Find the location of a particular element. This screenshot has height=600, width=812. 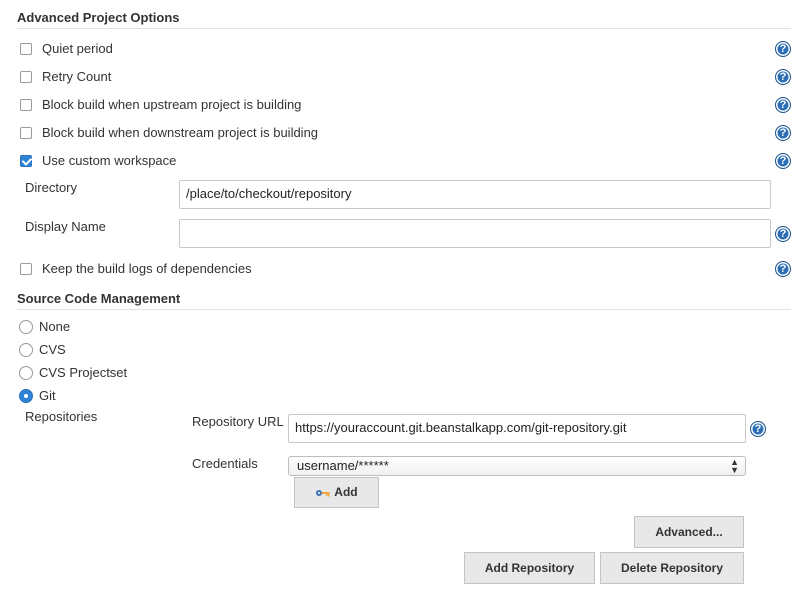

scm-none-radio is located at coordinates (26, 327).